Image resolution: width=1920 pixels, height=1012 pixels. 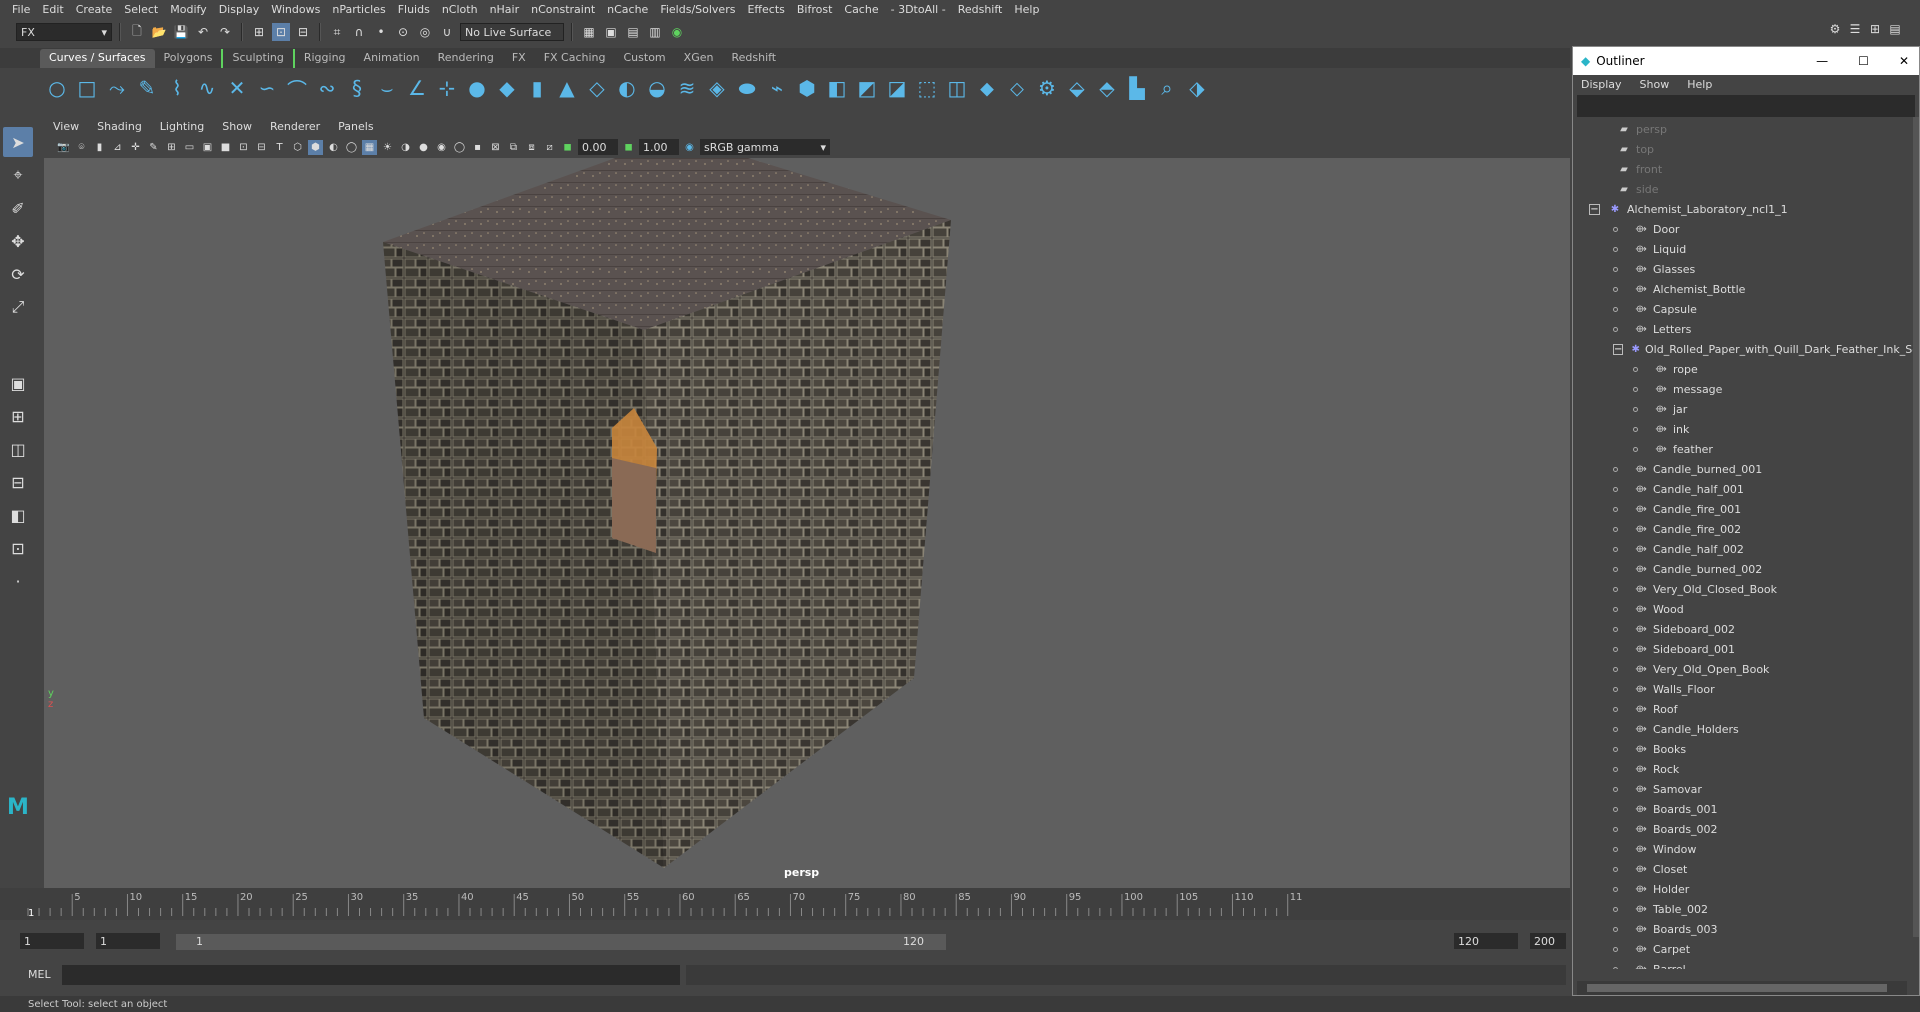 What do you see at coordinates (417, 88) in the screenshot?
I see `extend-curve-icon: ∠` at bounding box center [417, 88].